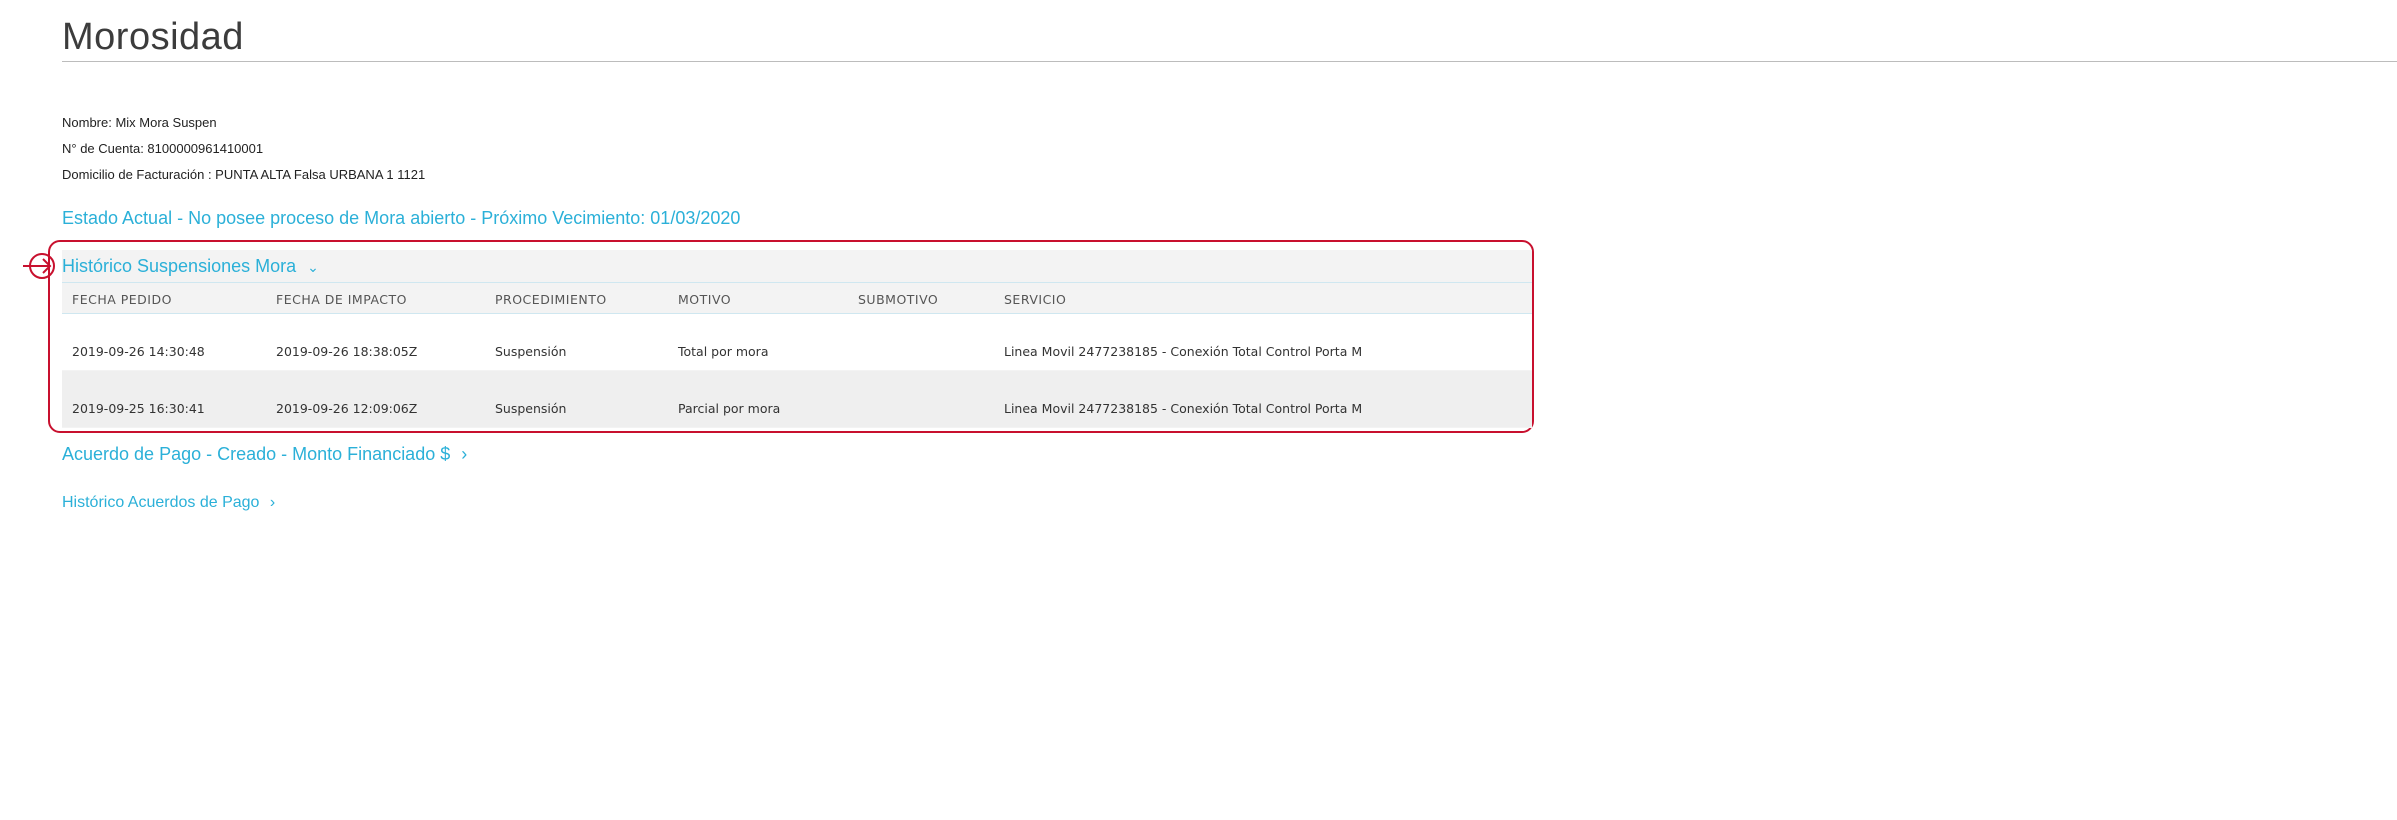  What do you see at coordinates (153, 37) in the screenshot?
I see `page-title: Morosidad` at bounding box center [153, 37].